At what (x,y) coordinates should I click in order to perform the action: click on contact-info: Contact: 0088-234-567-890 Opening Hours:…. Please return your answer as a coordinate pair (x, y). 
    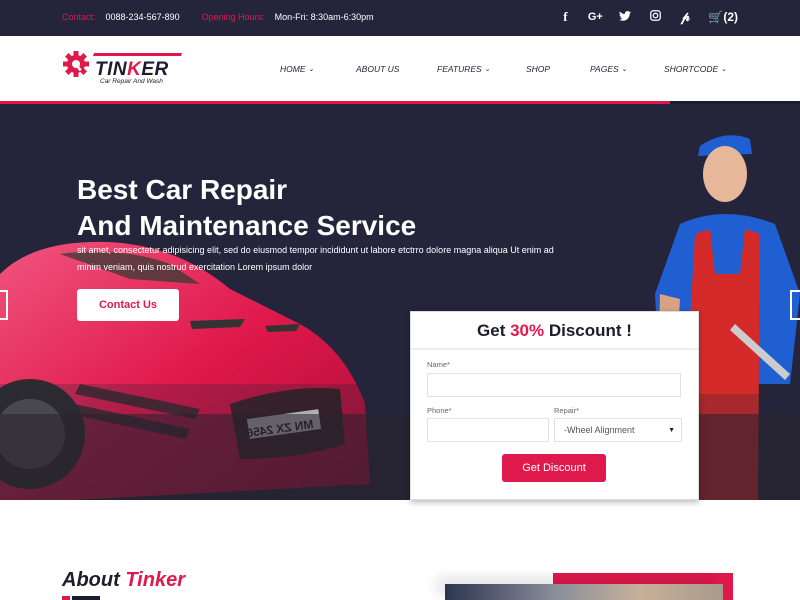
    Looking at the image, I should click on (229, 17).